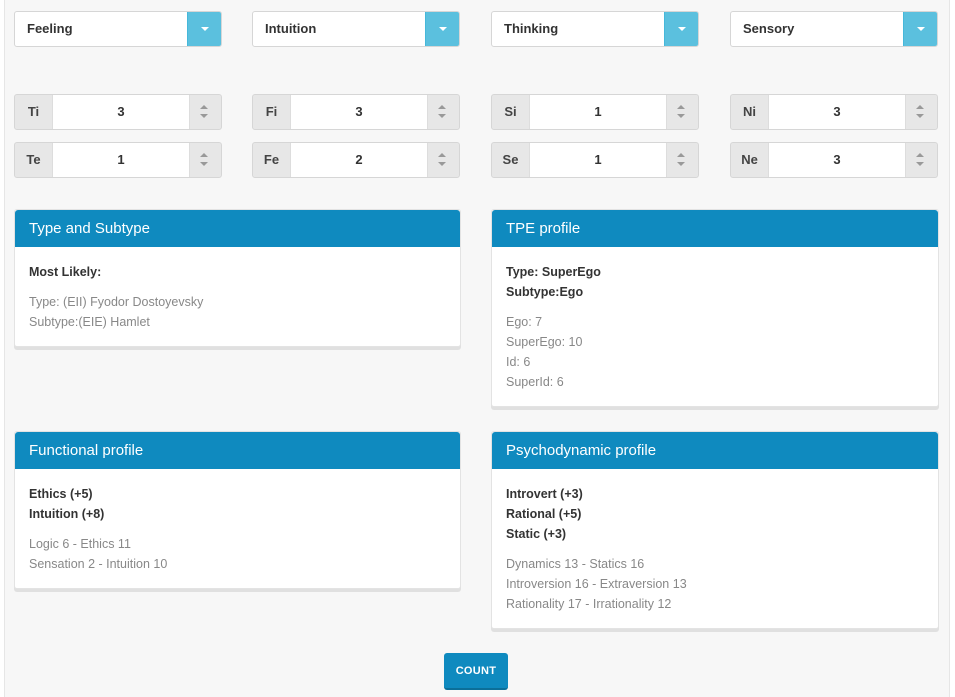  Describe the element at coordinates (544, 514) in the screenshot. I see `bold-line: Rational (+5)` at that location.